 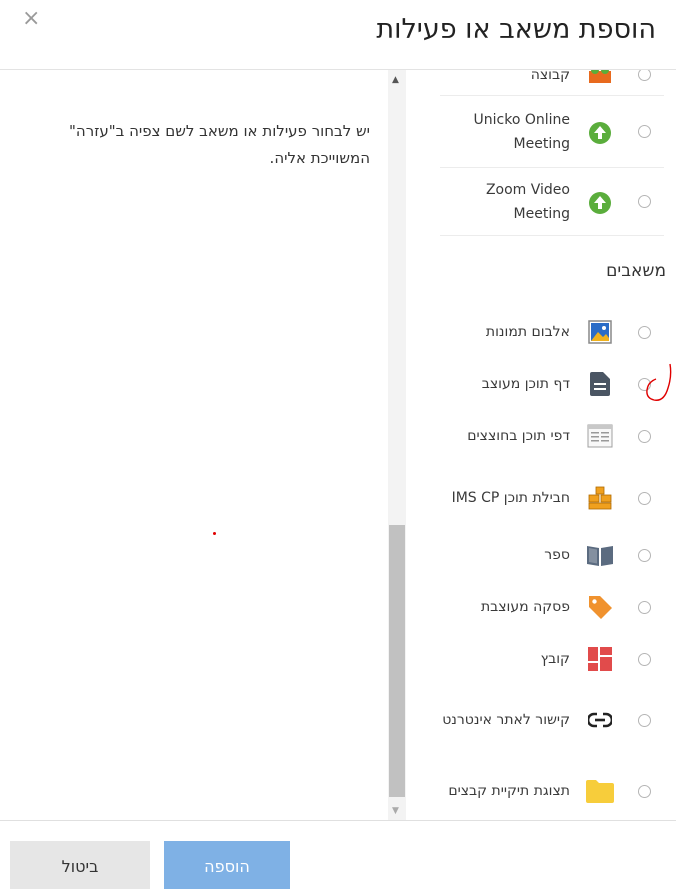 I want to click on red-dot-mark, so click(x=214, y=533).